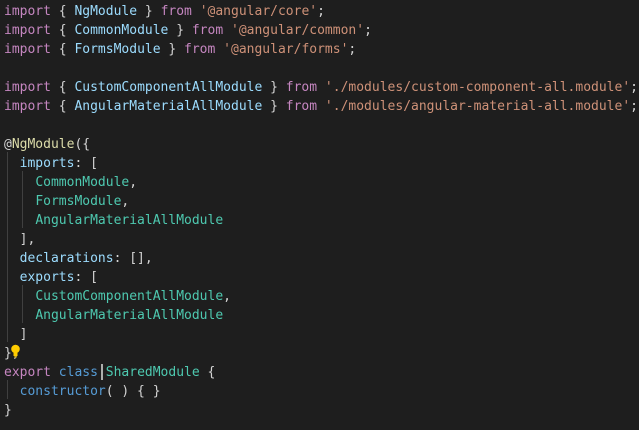 The image size is (639, 430). Describe the element at coordinates (27, 372) in the screenshot. I see `code-token: export` at that location.